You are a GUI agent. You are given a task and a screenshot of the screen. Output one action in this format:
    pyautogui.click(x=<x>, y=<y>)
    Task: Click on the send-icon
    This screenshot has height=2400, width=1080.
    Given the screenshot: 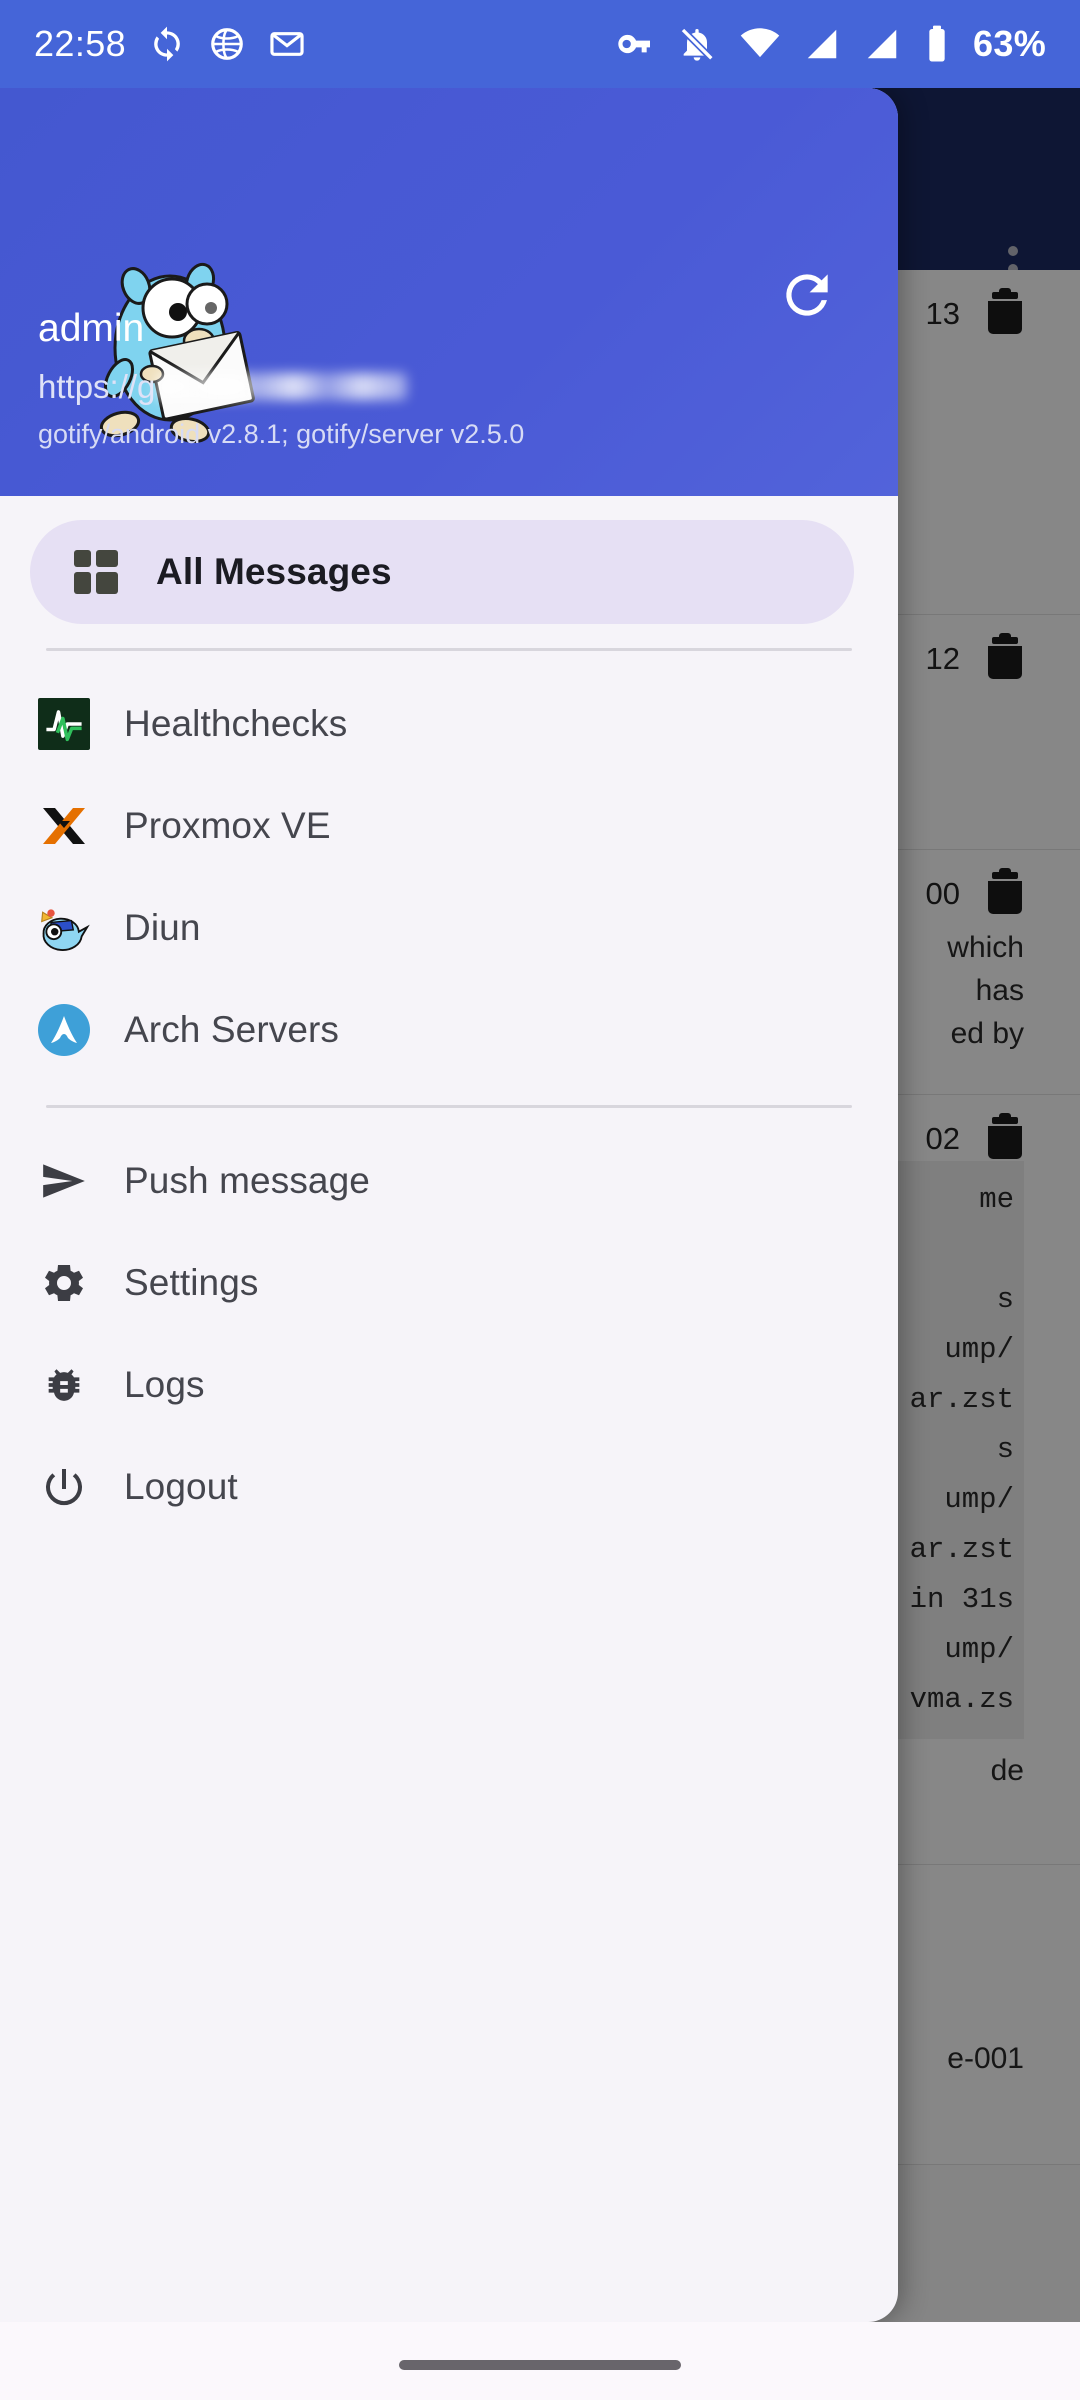 What is the action you would take?
    pyautogui.click(x=64, y=1181)
    